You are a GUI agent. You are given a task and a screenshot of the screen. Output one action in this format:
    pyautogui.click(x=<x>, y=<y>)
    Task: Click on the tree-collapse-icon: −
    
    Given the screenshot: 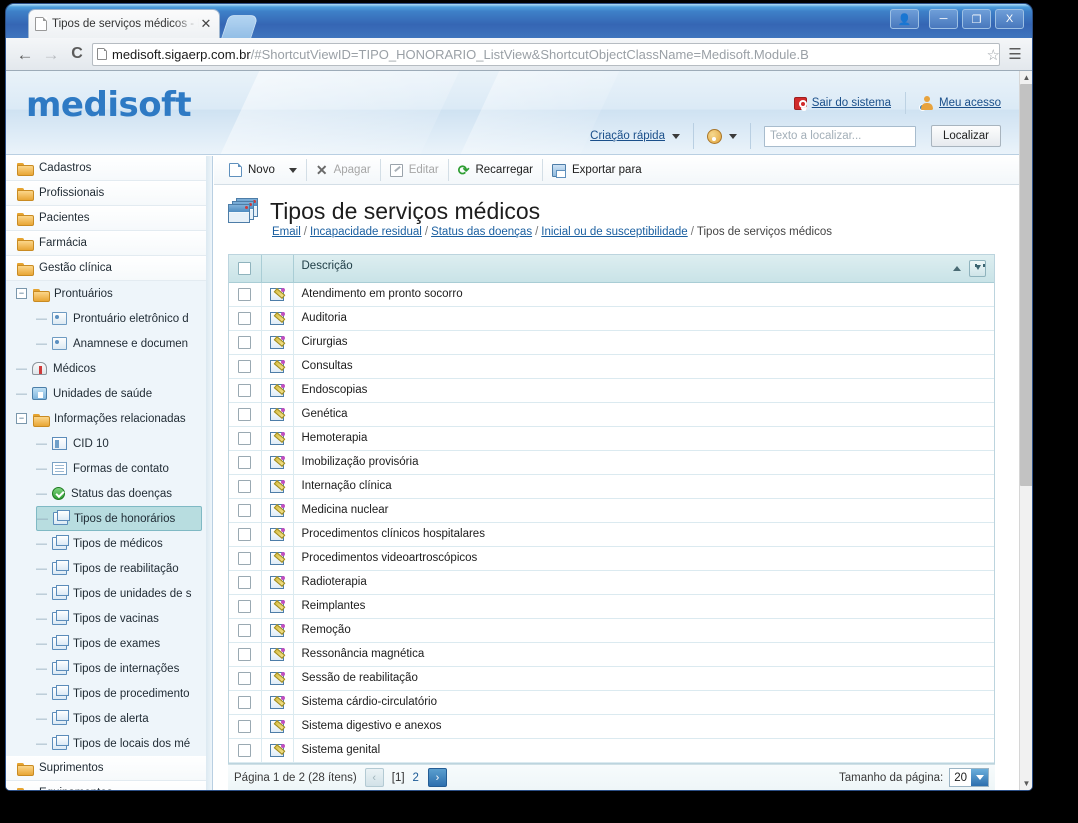 What is the action you would take?
    pyautogui.click(x=21, y=293)
    